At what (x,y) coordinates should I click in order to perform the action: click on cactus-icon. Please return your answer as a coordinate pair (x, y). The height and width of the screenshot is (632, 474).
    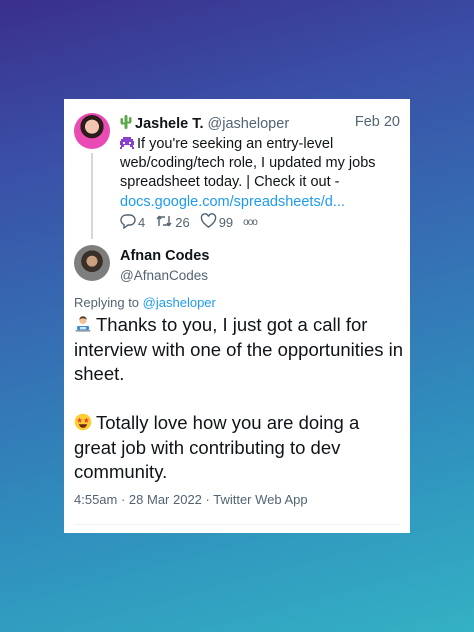
    Looking at the image, I should click on (126, 122).